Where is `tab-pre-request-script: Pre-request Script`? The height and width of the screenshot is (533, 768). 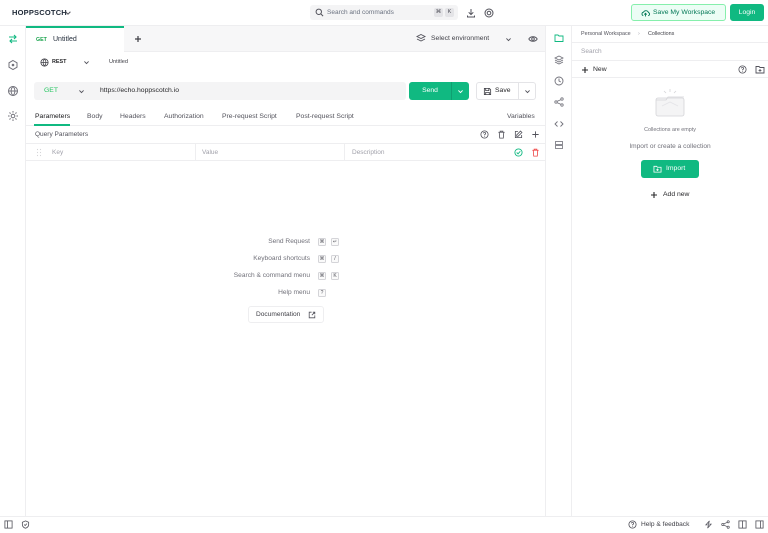 tab-pre-request-script: Pre-request Script is located at coordinates (249, 116).